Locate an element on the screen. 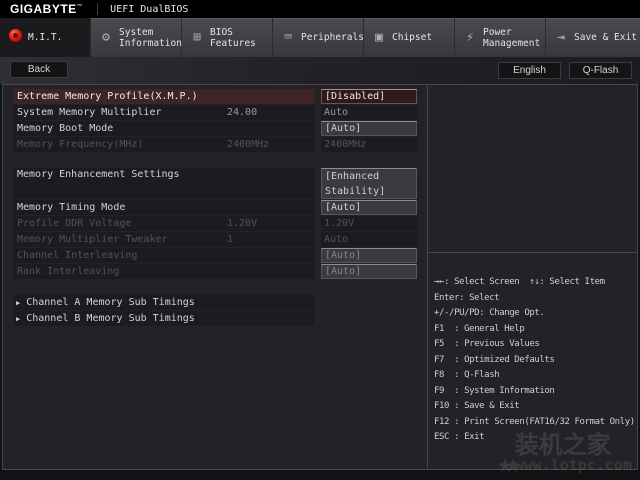 The image size is (640, 480). setting-label: Memory Multiplier Tweaker is located at coordinates (92, 239).